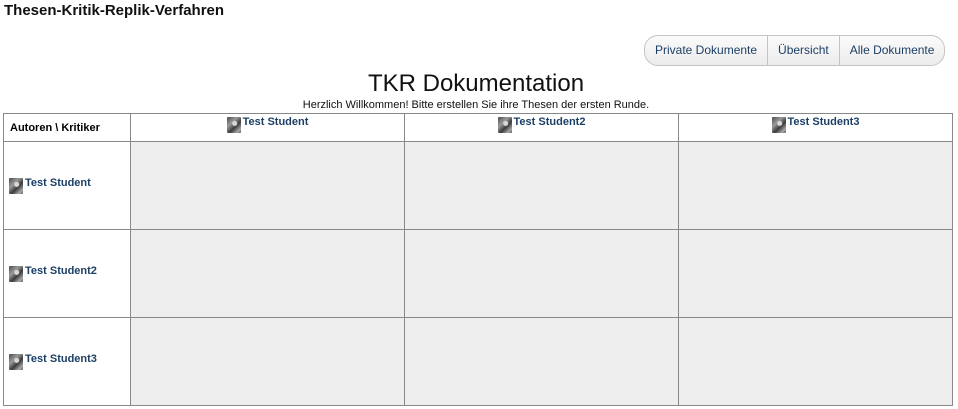 The image size is (958, 409). I want to click on author-link-test-student3: Test Student3, so click(53, 360).